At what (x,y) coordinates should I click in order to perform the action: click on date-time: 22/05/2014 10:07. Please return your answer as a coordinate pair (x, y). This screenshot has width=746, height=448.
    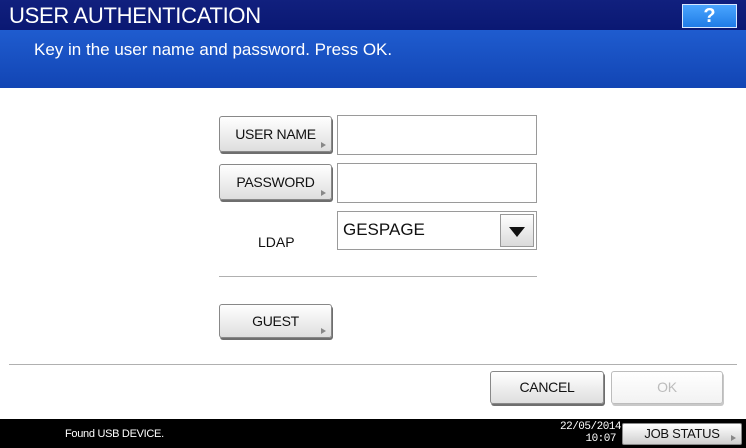
    Looking at the image, I should click on (591, 433).